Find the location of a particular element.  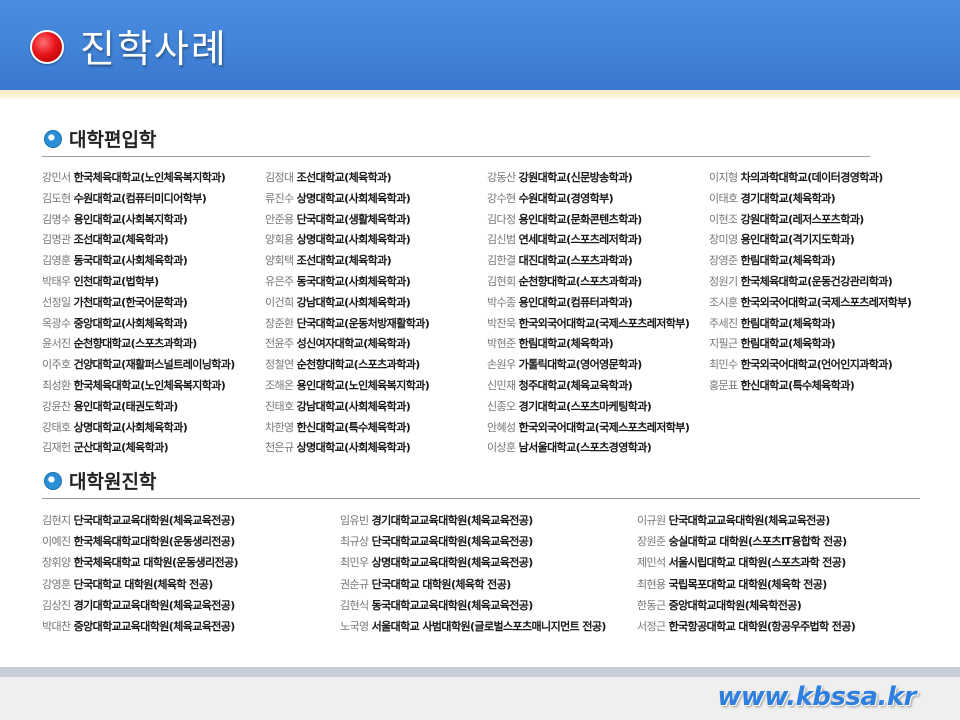

student-name: 강동산 is located at coordinates (501, 177).